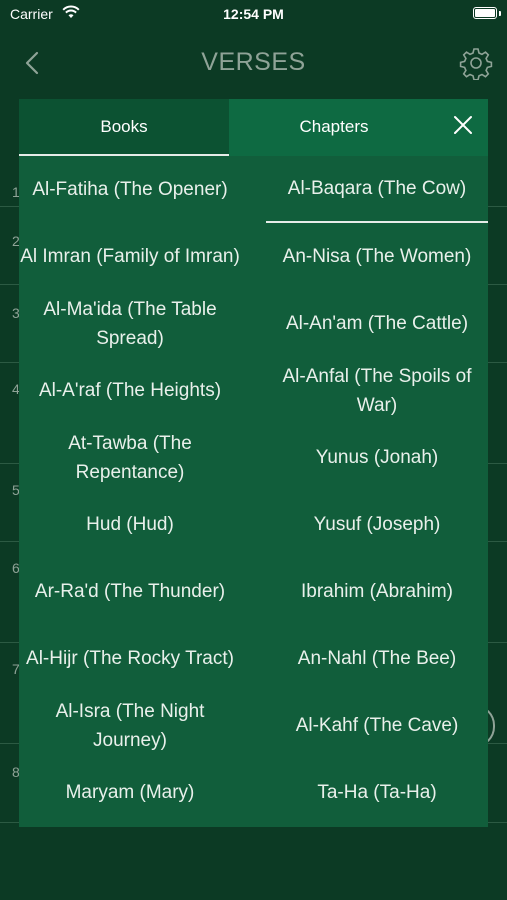  I want to click on book-item: Maryam (Mary), so click(130, 792).